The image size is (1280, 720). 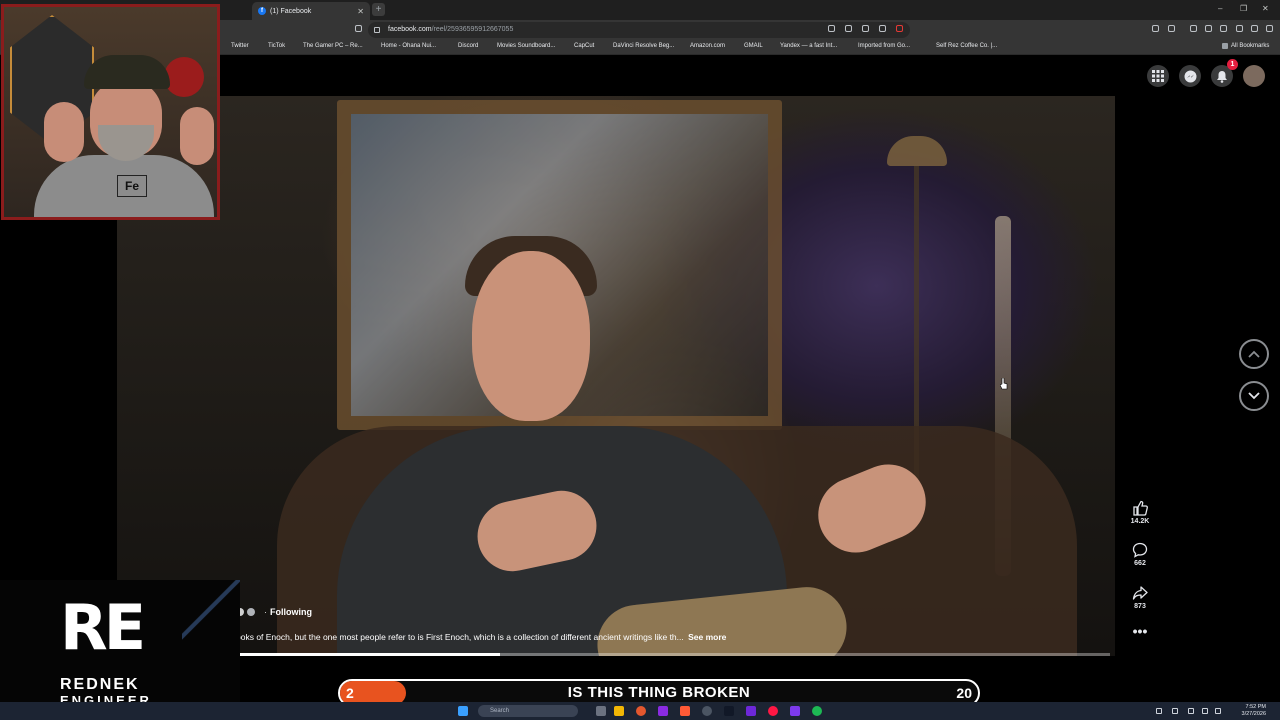 What do you see at coordinates (197, 136) in the screenshot?
I see `streamer-right-hand` at bounding box center [197, 136].